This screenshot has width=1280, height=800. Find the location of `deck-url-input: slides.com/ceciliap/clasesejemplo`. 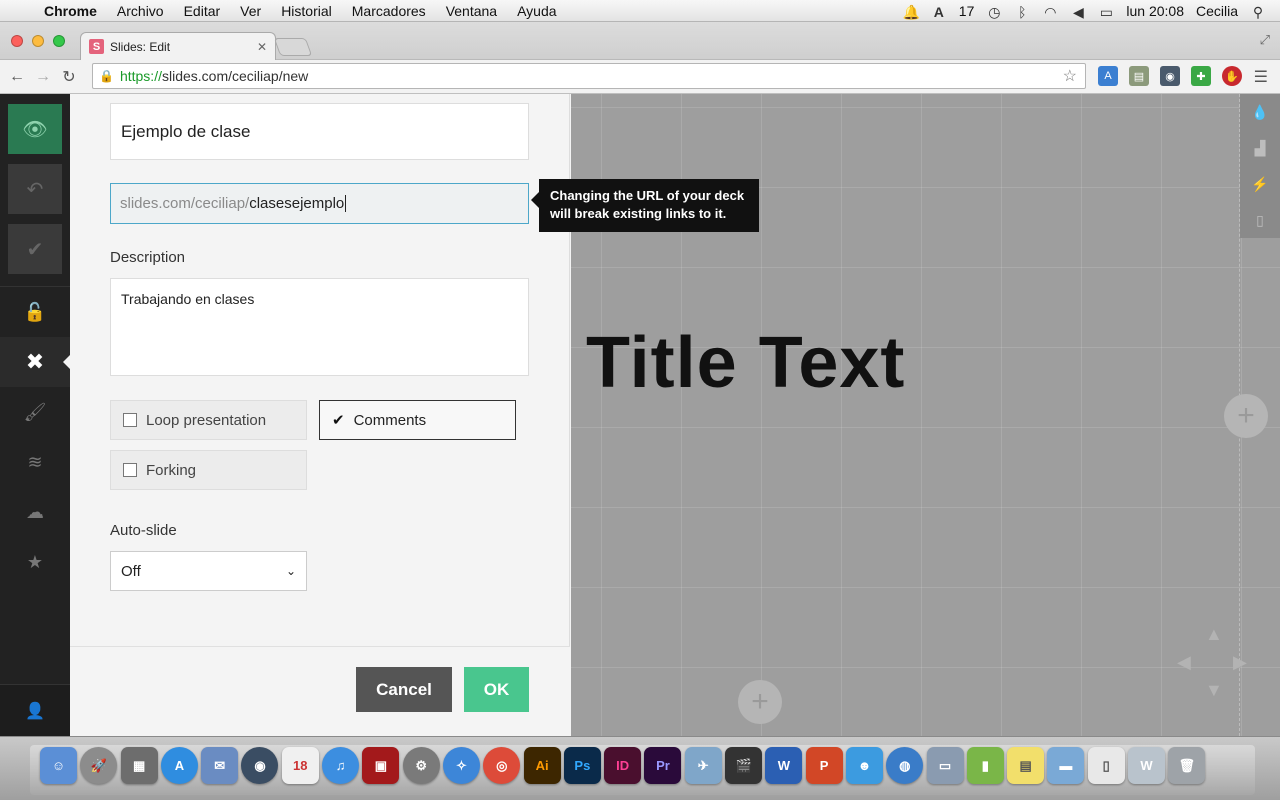

deck-url-input: slides.com/ceciliap/clasesejemplo is located at coordinates (319, 203).